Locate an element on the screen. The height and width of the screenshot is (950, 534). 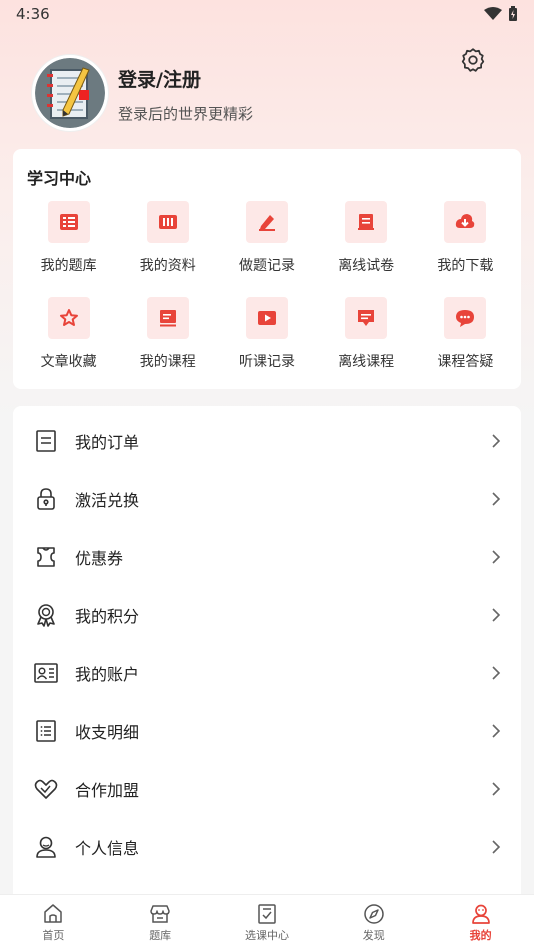
study-item-offline-paper: 离线试卷 is located at coordinates (366, 238).